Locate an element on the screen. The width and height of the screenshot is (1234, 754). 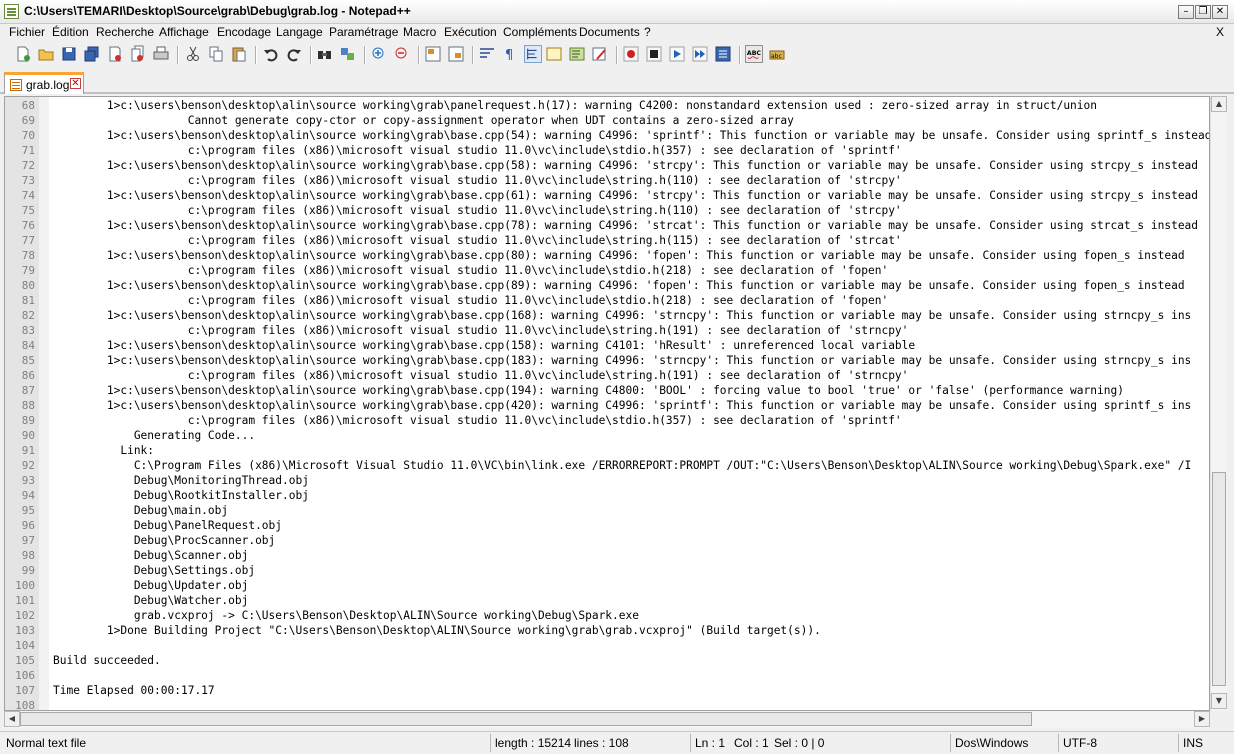
sync-horizontal-icon is located at coordinates (456, 54).